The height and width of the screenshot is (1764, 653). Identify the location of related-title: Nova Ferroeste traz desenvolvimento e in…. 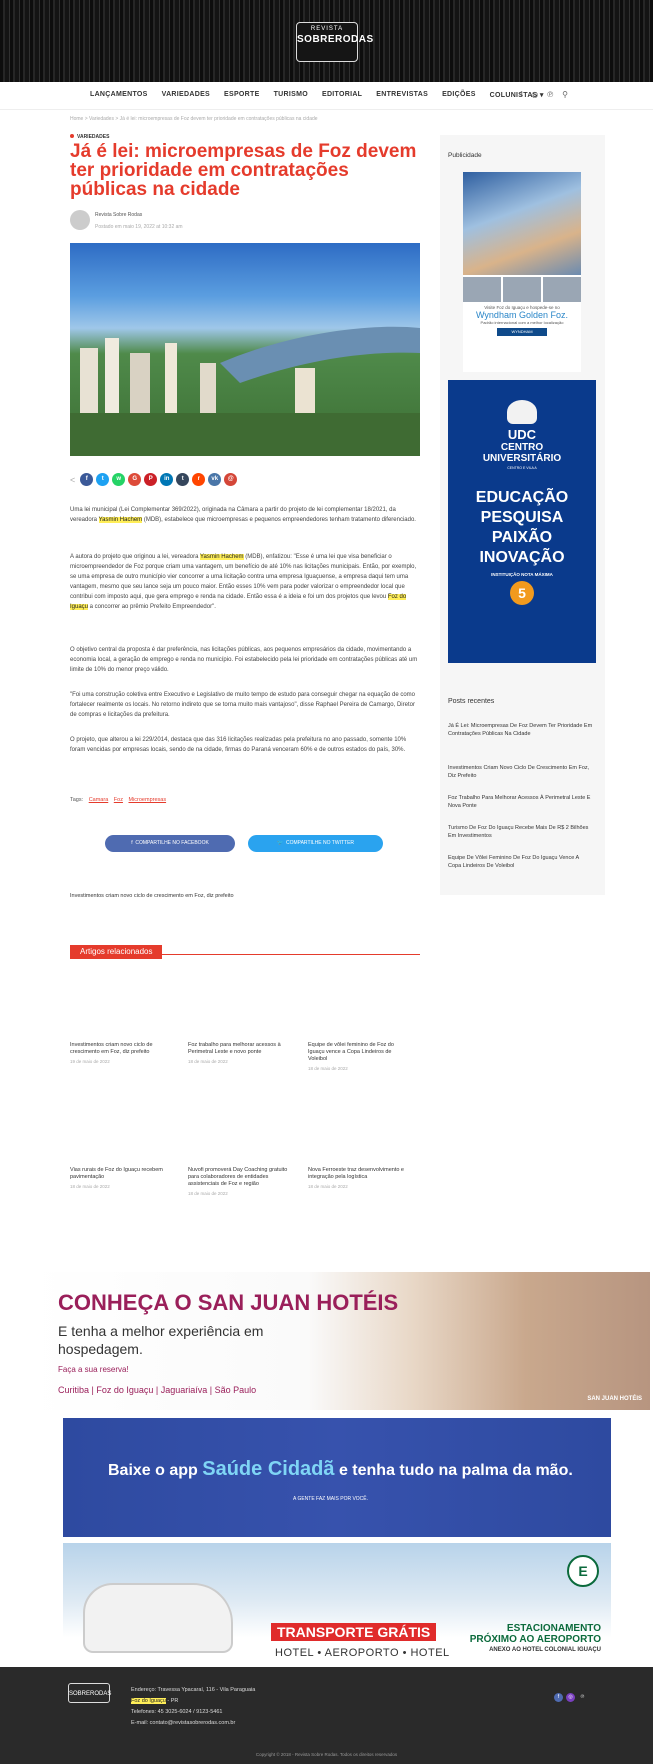
(358, 1174).